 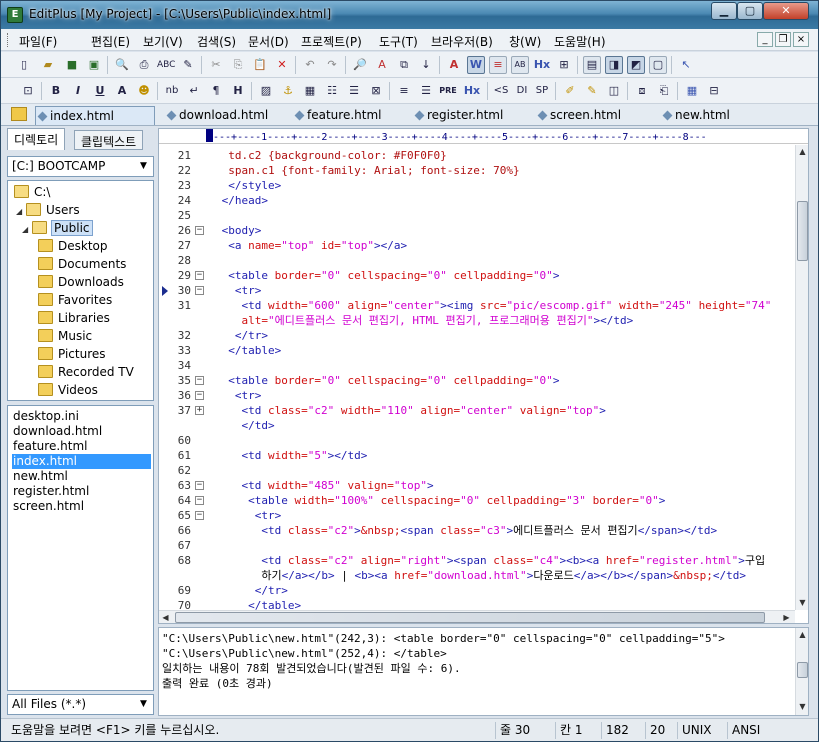 What do you see at coordinates (476, 65) in the screenshot?
I see `word-wrap-icon: W` at bounding box center [476, 65].